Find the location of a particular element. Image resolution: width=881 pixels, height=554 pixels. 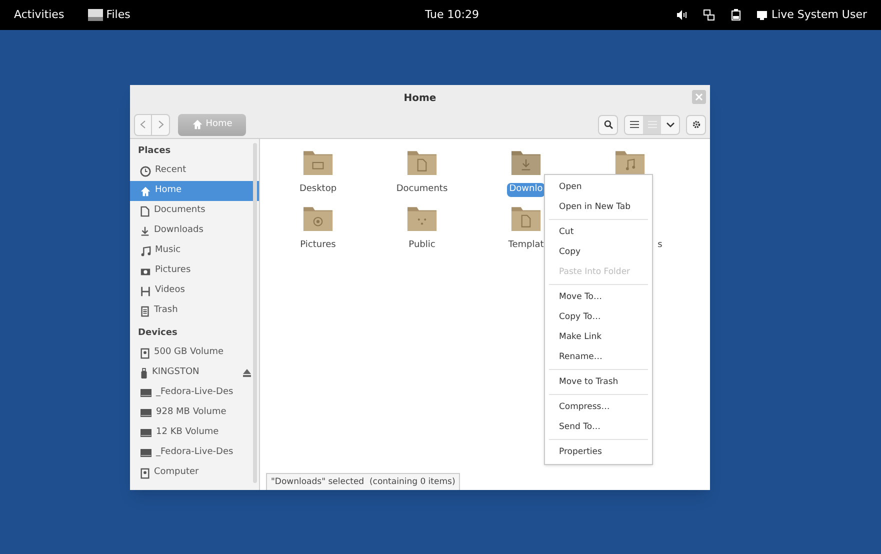

sidebar-item: Recent is located at coordinates (194, 171).